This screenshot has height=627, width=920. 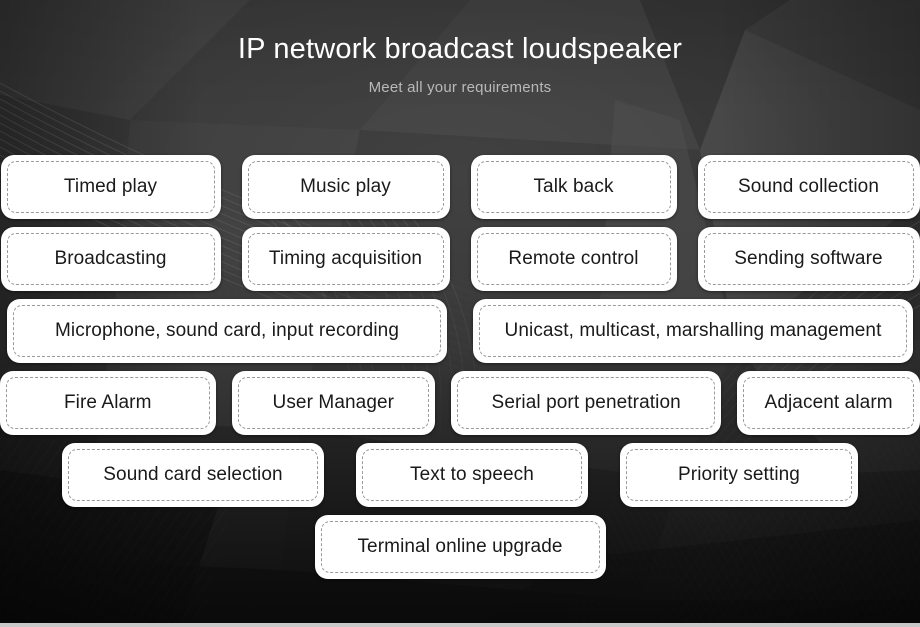 I want to click on feature-chip-text-to-speech: Text to speech, so click(x=472, y=475).